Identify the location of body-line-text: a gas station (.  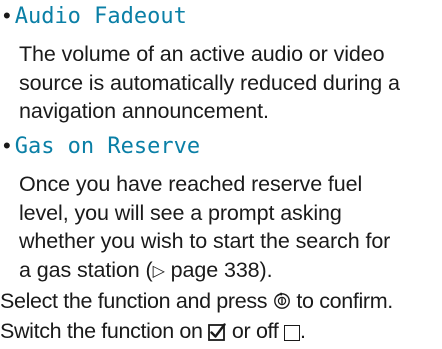
(86, 269).